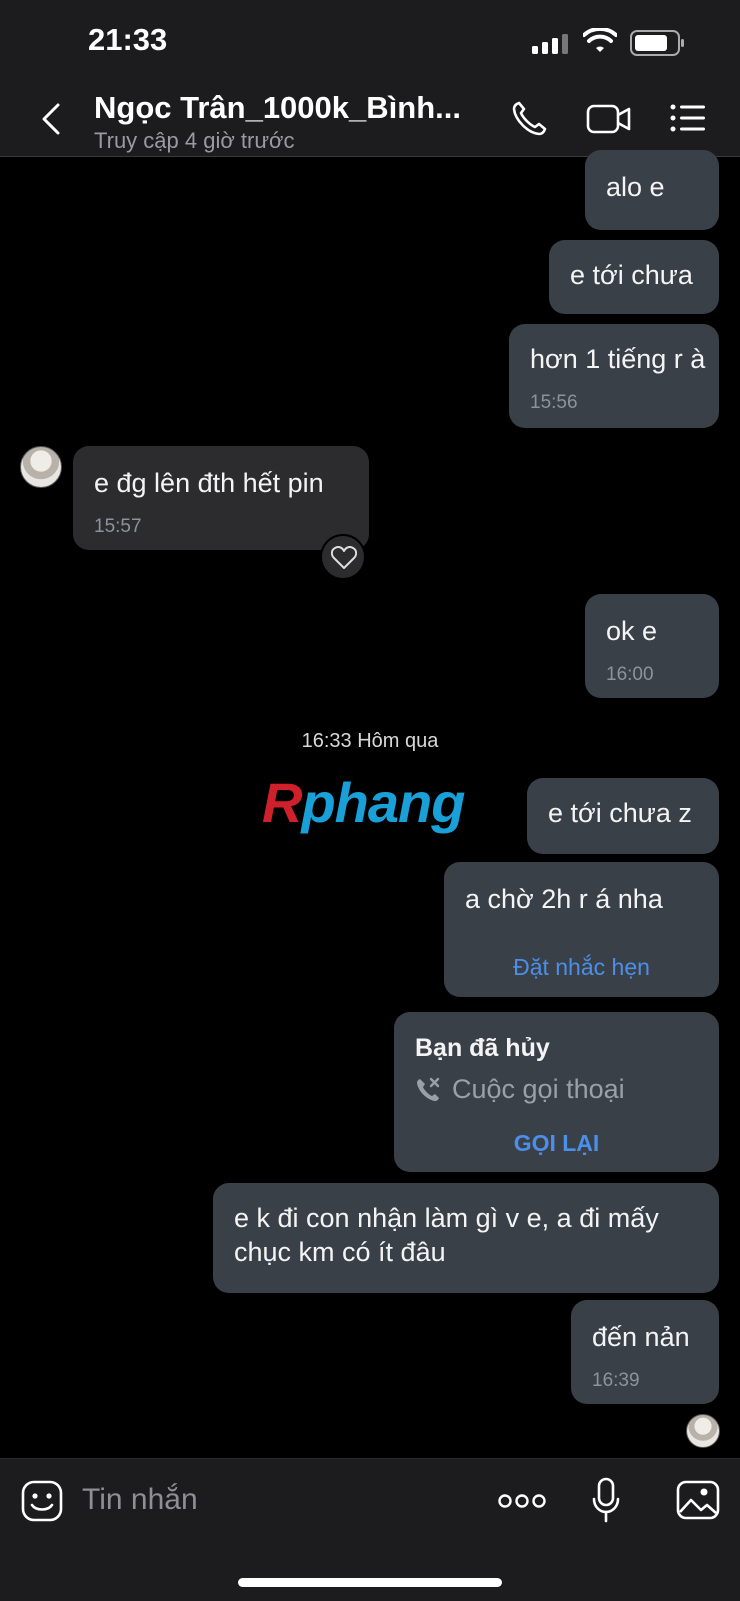 The height and width of the screenshot is (1601, 740). Describe the element at coordinates (383, 802) in the screenshot. I see `watermark-part2: phang` at that location.